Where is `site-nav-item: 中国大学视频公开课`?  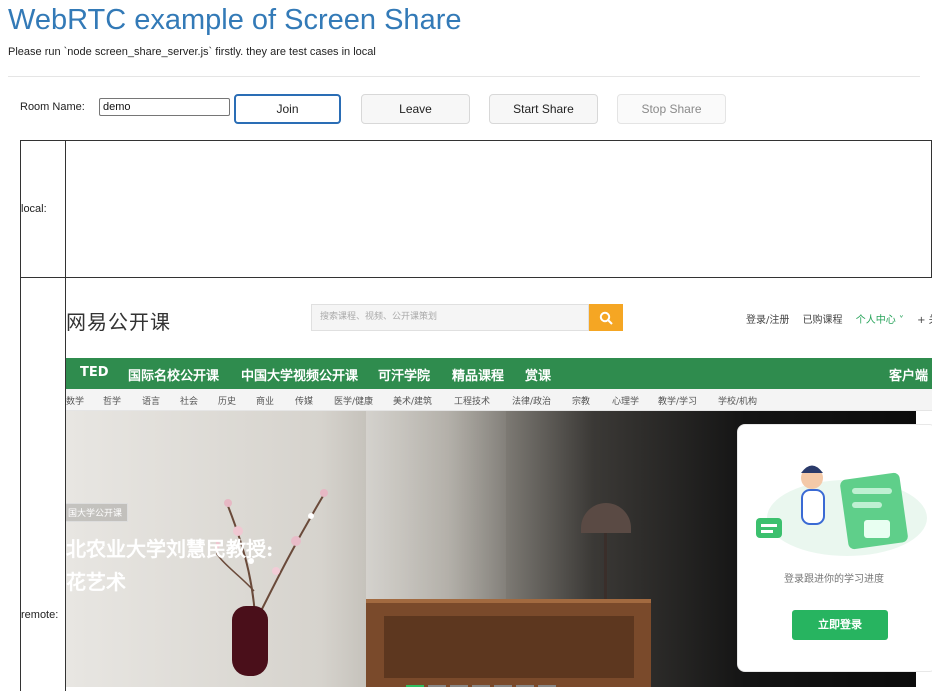
site-nav-item: 中国大学视频公开课 is located at coordinates (300, 376).